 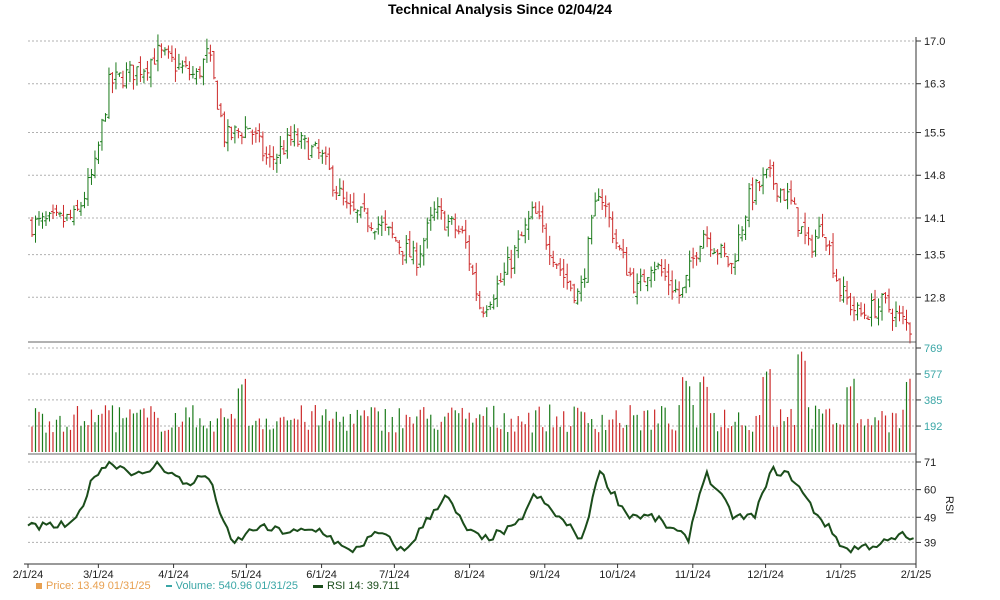 What do you see at coordinates (930, 543) in the screenshot?
I see `rsi-tick-label: 39` at bounding box center [930, 543].